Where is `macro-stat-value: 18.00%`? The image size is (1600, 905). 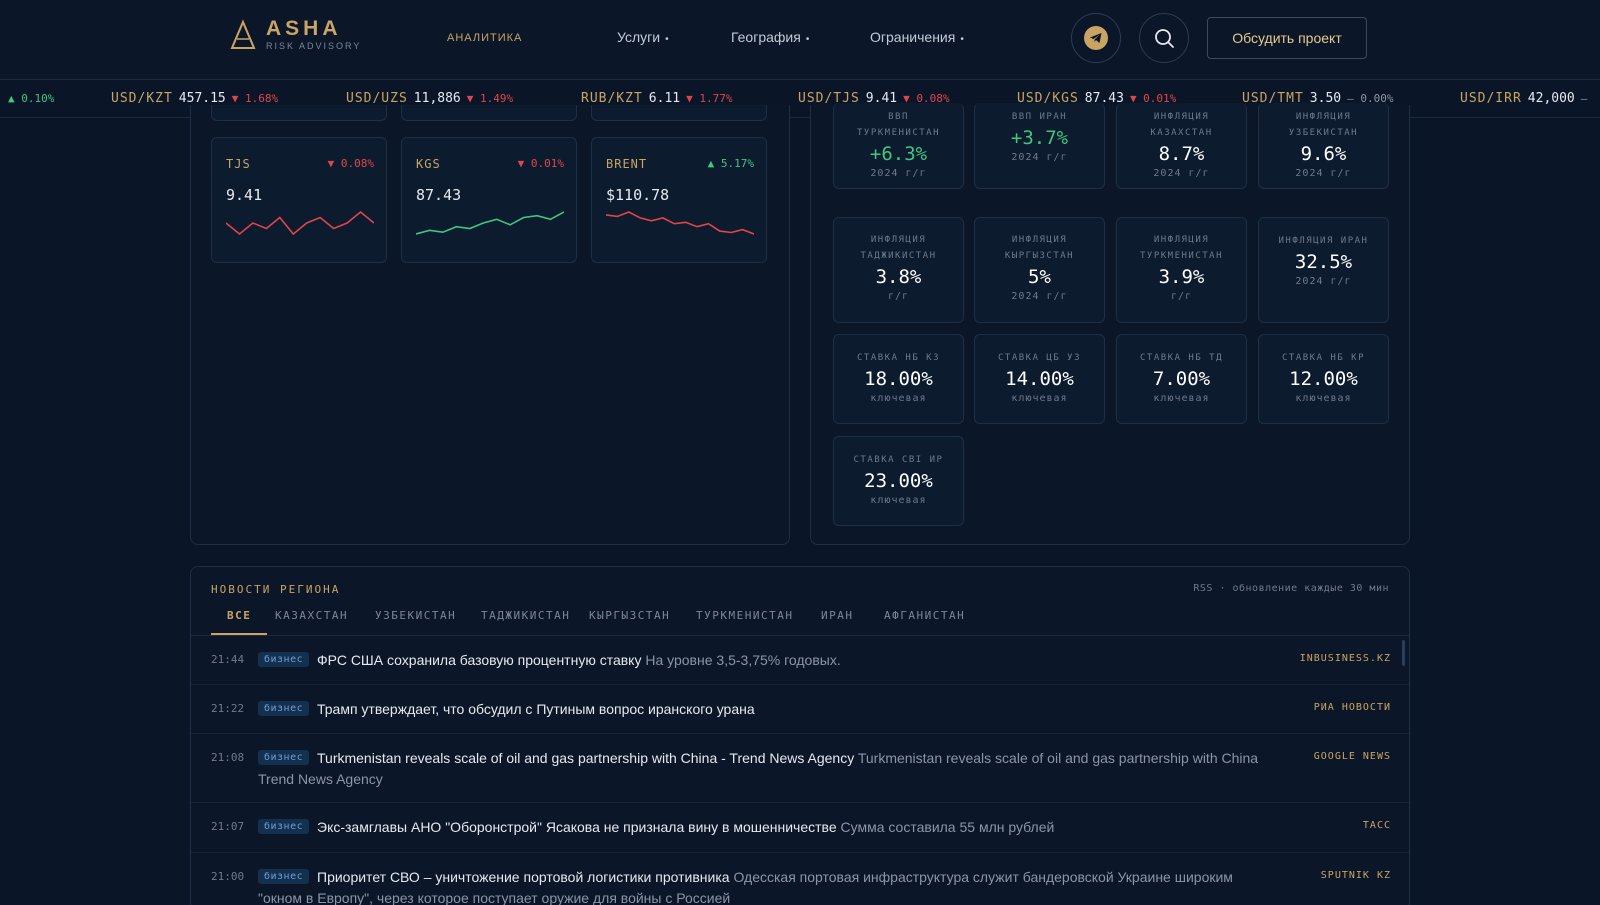 macro-stat-value: 18.00% is located at coordinates (898, 379).